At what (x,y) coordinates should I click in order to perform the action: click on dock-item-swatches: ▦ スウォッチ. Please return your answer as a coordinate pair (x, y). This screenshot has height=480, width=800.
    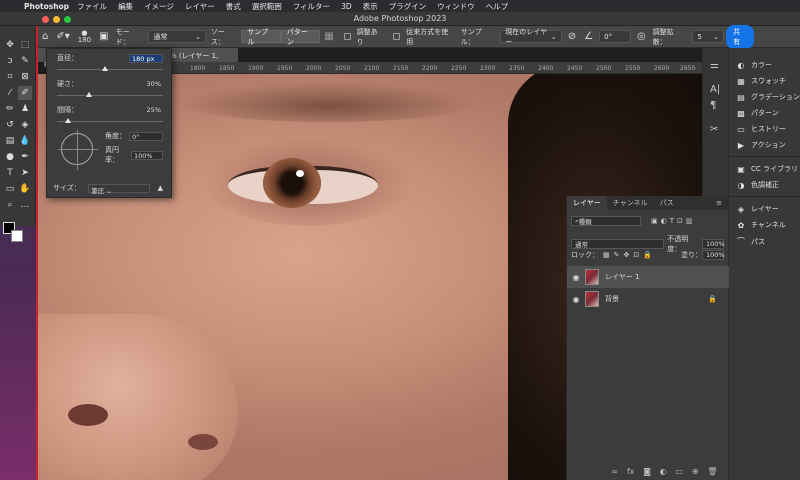
    Looking at the image, I should click on (760, 81).